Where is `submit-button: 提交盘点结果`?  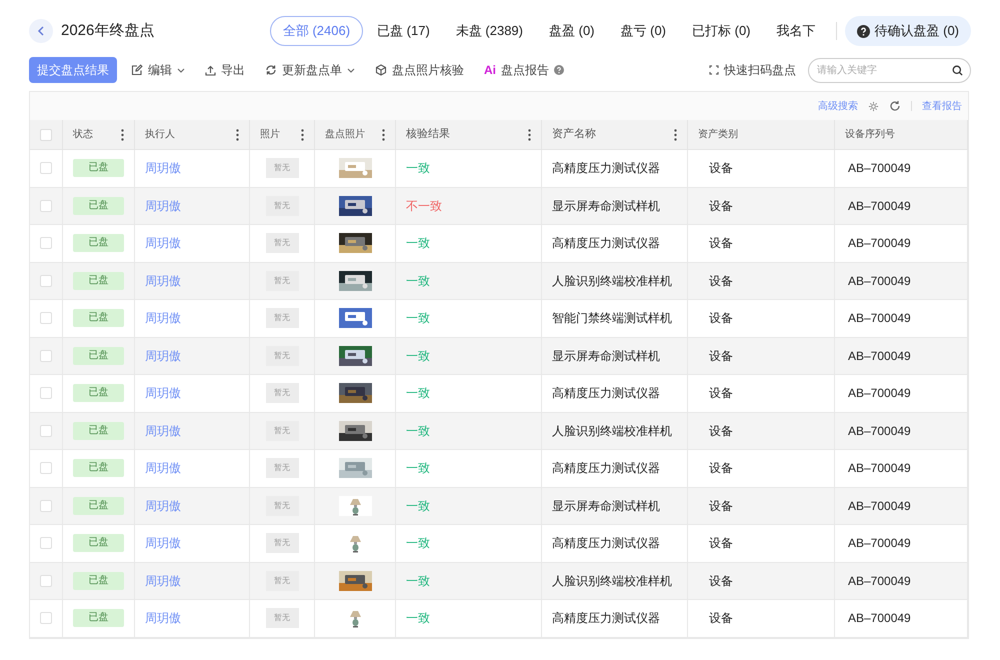
submit-button: 提交盘点结果 is located at coordinates (73, 70).